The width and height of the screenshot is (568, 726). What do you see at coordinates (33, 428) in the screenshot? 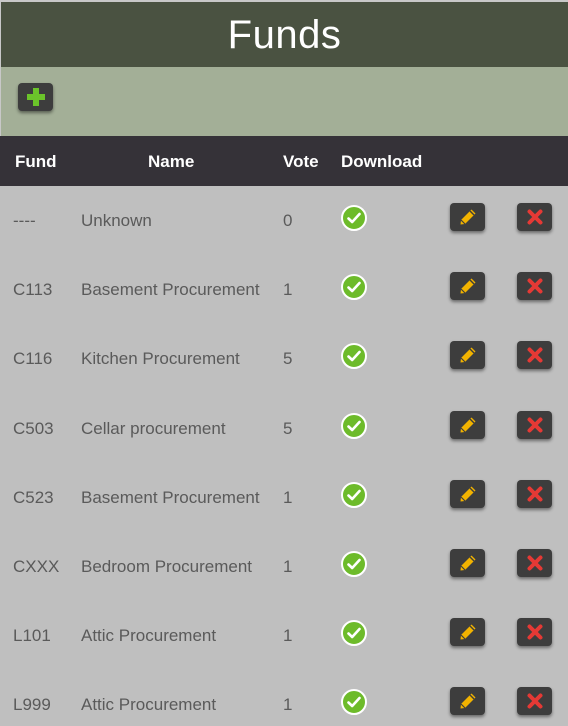
I see `fund-code: C503` at bounding box center [33, 428].